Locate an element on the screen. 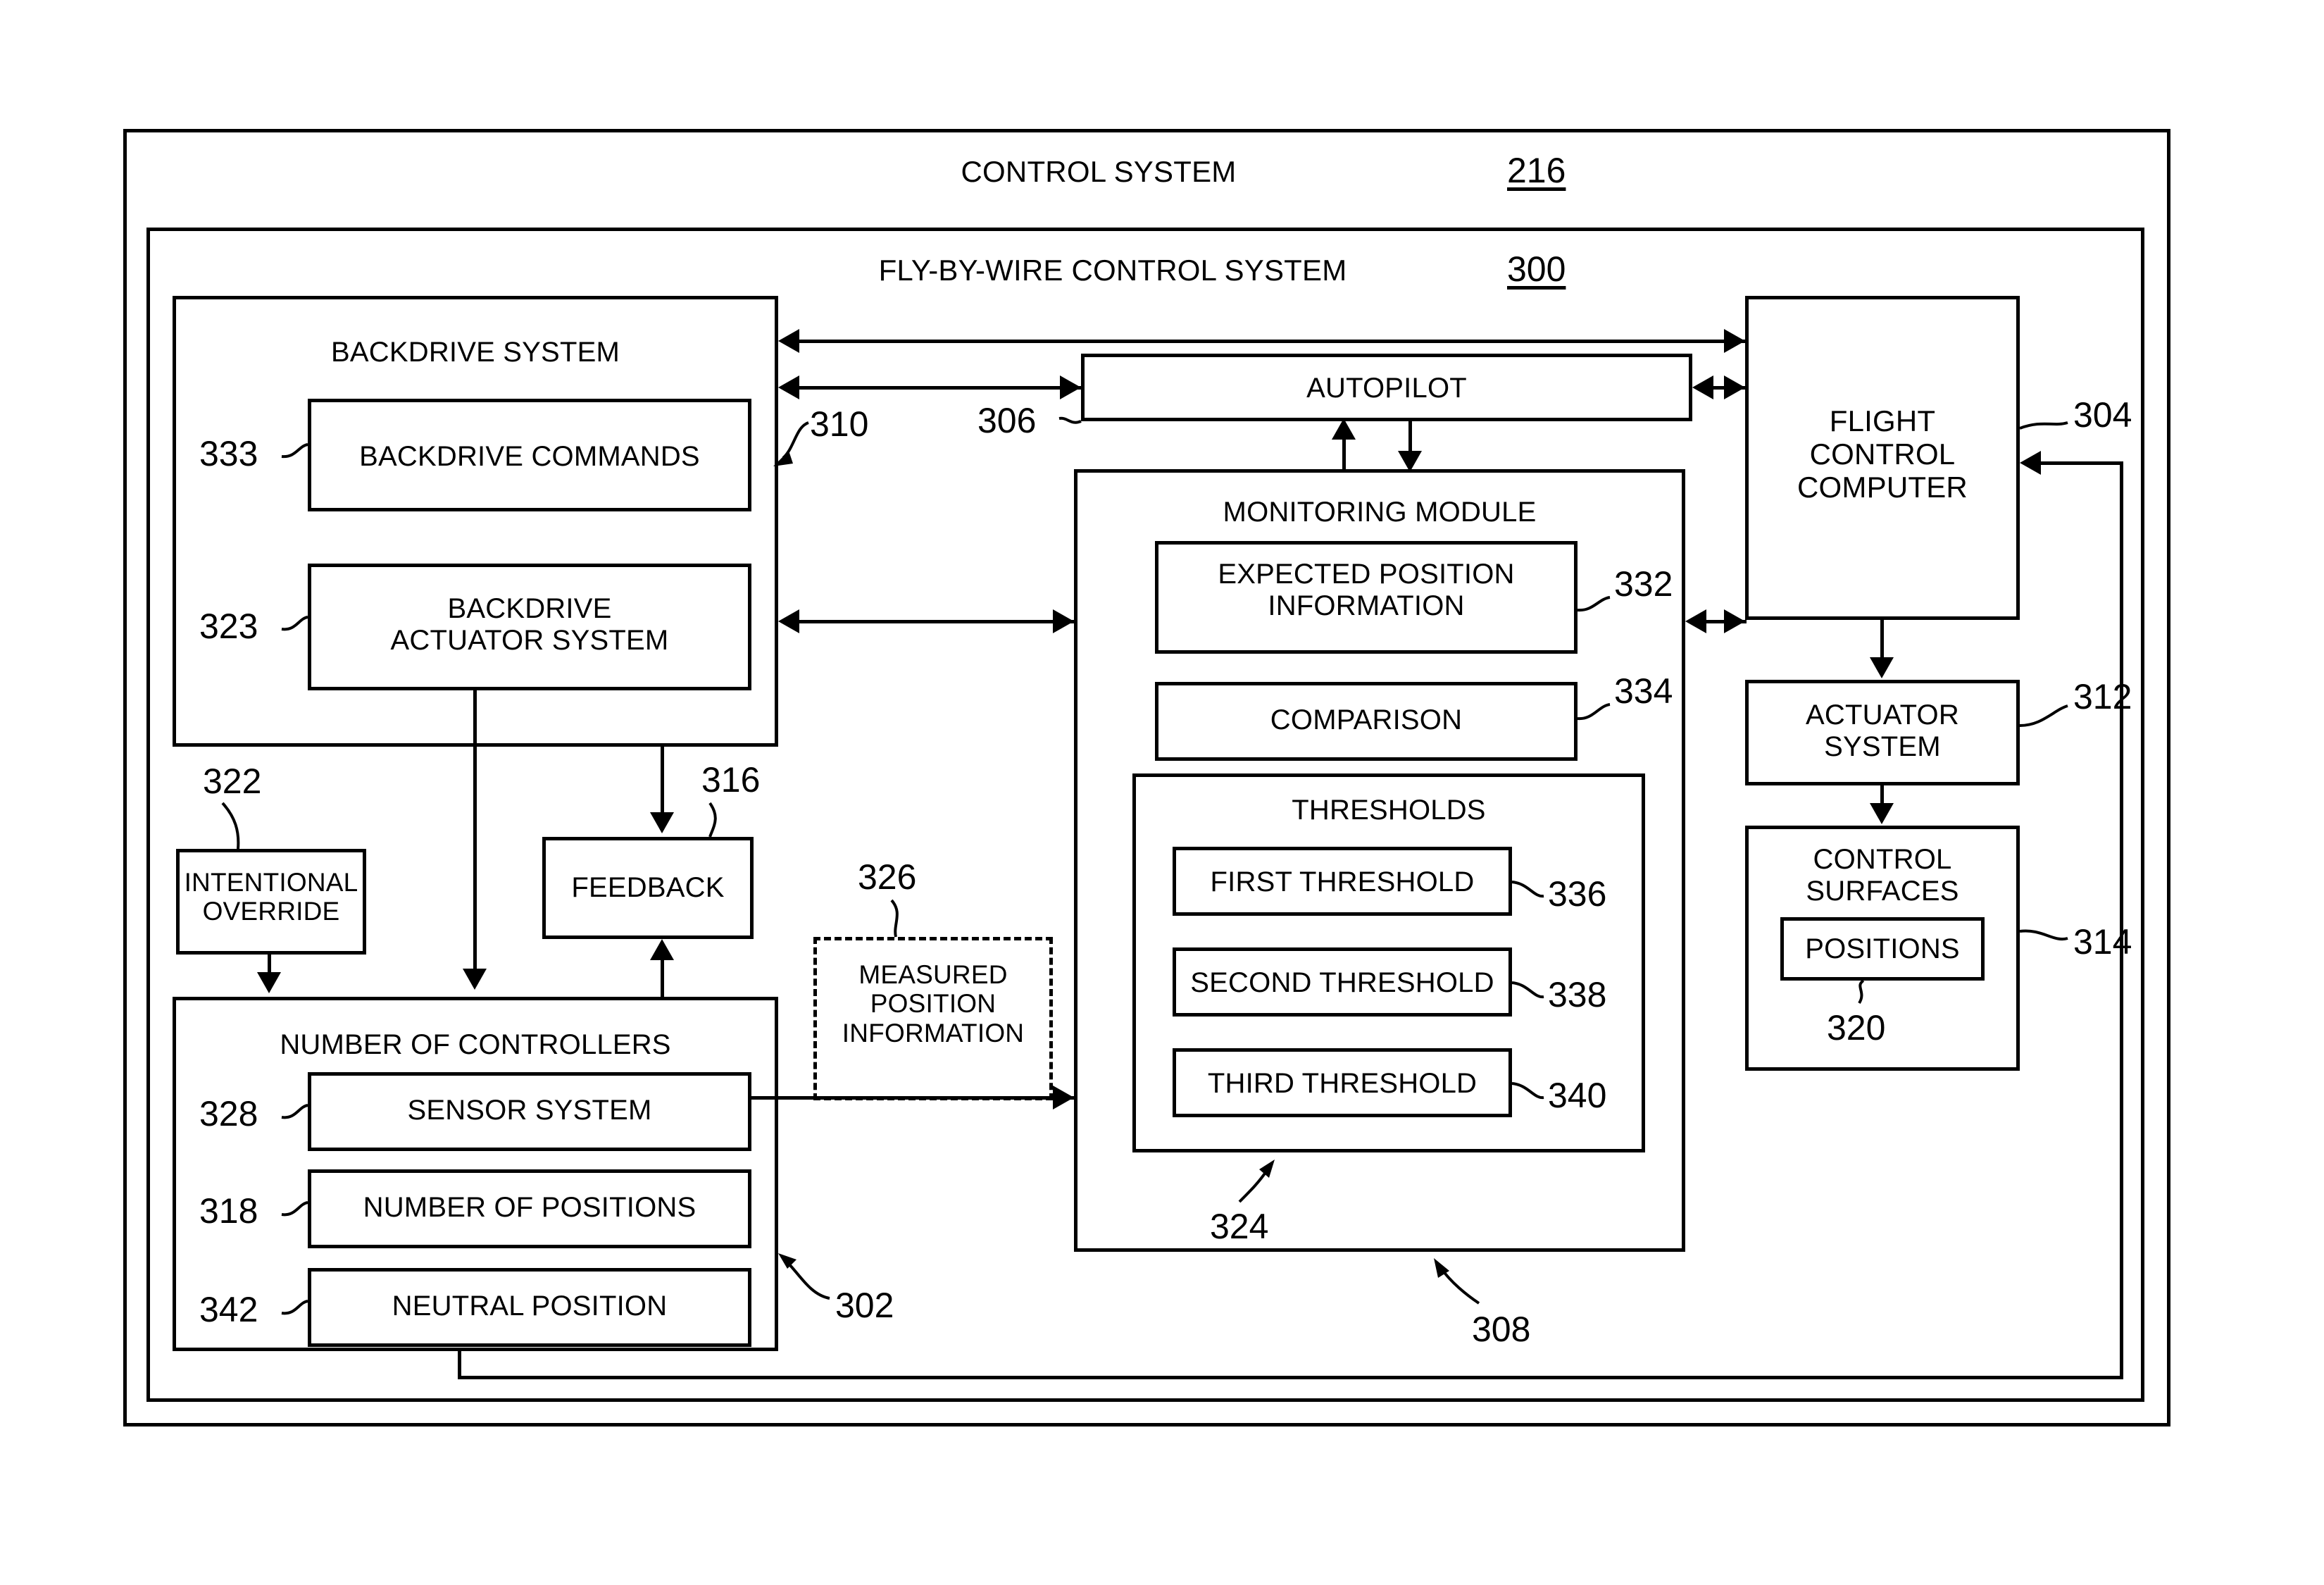  intentional-override-label: INTENTIONAL OVERRIDE is located at coordinates (271, 897).